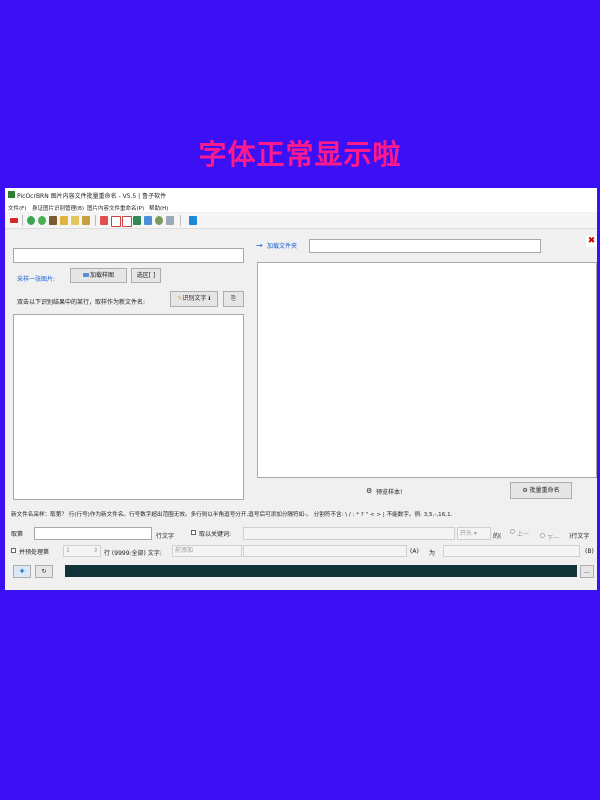  Describe the element at coordinates (170, 220) in the screenshot. I see `tools-icon` at that location.